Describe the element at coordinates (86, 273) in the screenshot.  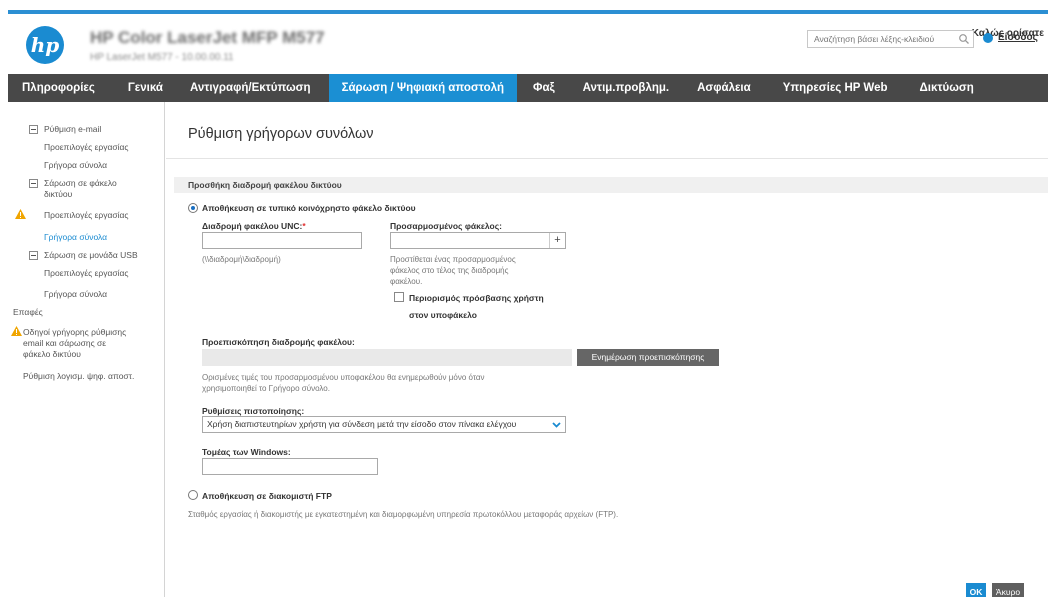
I see `sidebar-item-usb-job-defaults: Προεπιλογές εργασίας` at that location.